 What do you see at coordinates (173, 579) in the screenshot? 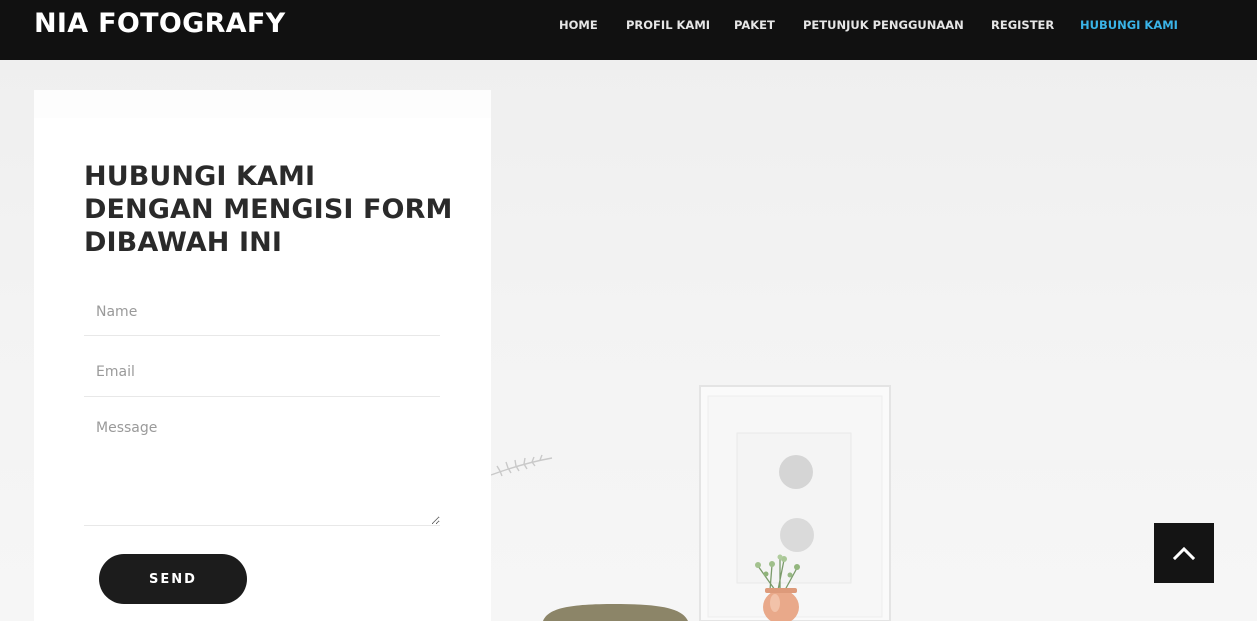
I see `send-button: SEND` at bounding box center [173, 579].